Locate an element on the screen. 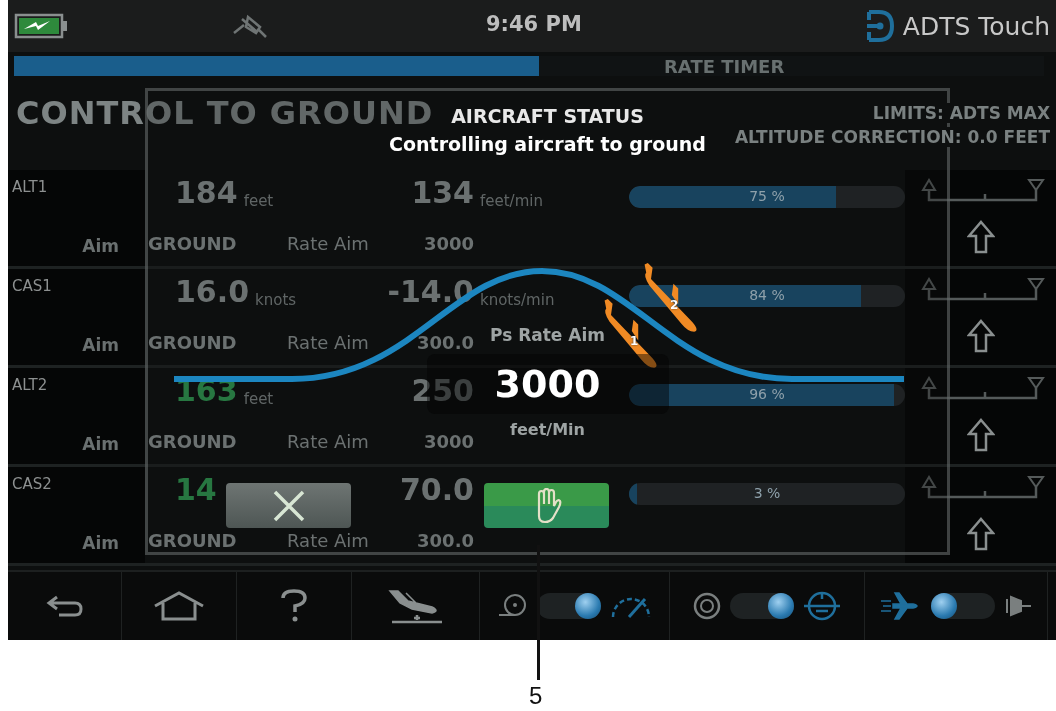 The width and height of the screenshot is (1056, 711). back-icon is located at coordinates (64, 606).